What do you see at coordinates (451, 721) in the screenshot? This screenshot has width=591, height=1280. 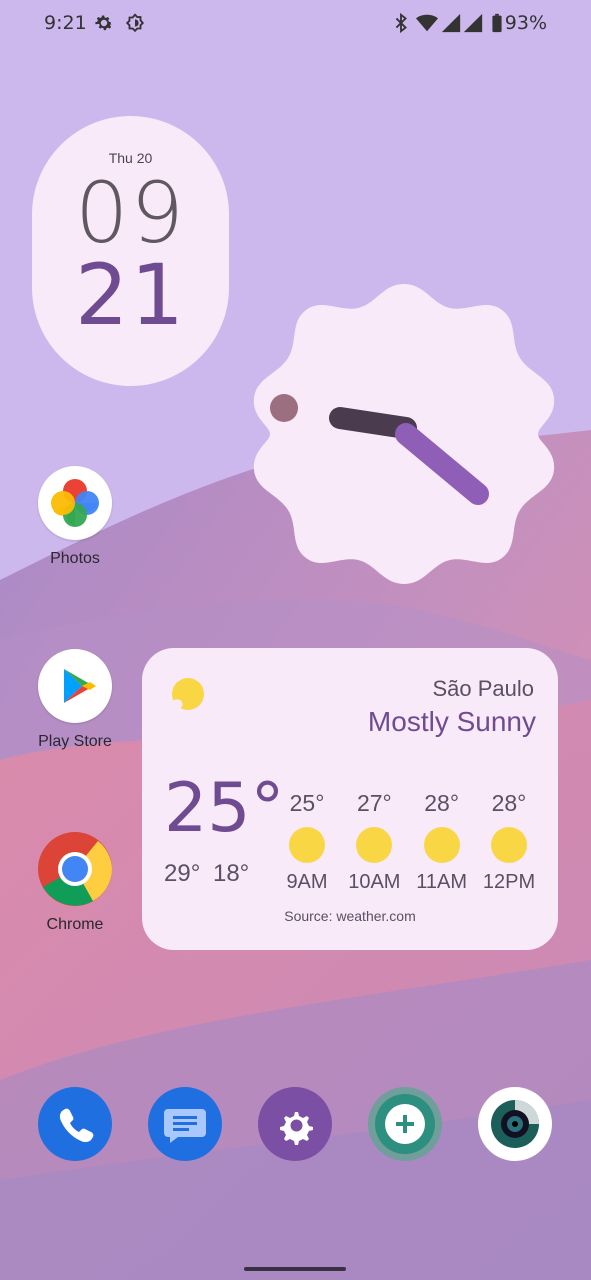 I see `weather-condition: Mostly Sunny` at bounding box center [451, 721].